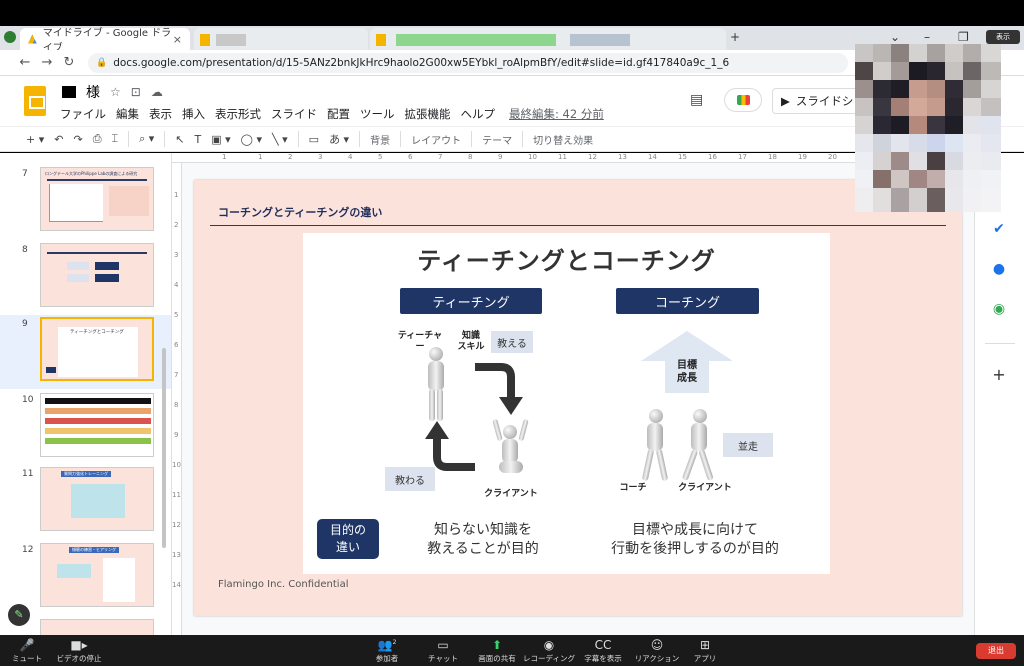 The width and height of the screenshot is (1024, 666). I want to click on slide-thumbnail: 傾聴の練習・ヒアリング, so click(97, 575).